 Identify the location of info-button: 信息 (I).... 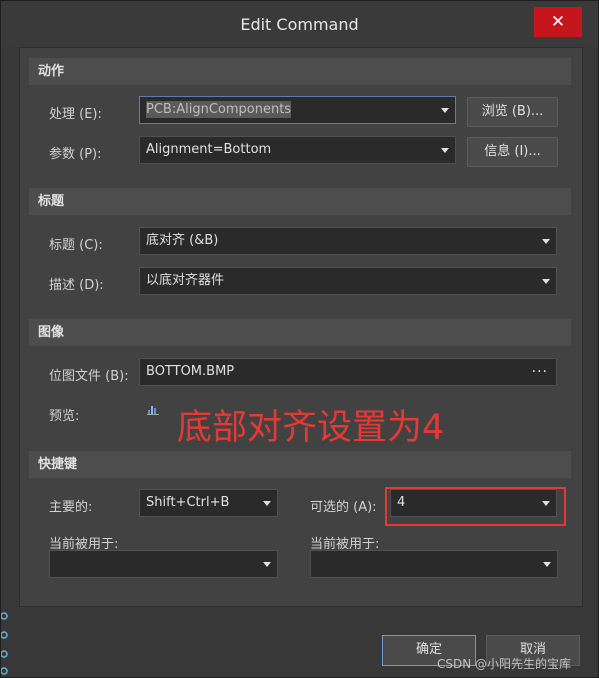
(512, 152).